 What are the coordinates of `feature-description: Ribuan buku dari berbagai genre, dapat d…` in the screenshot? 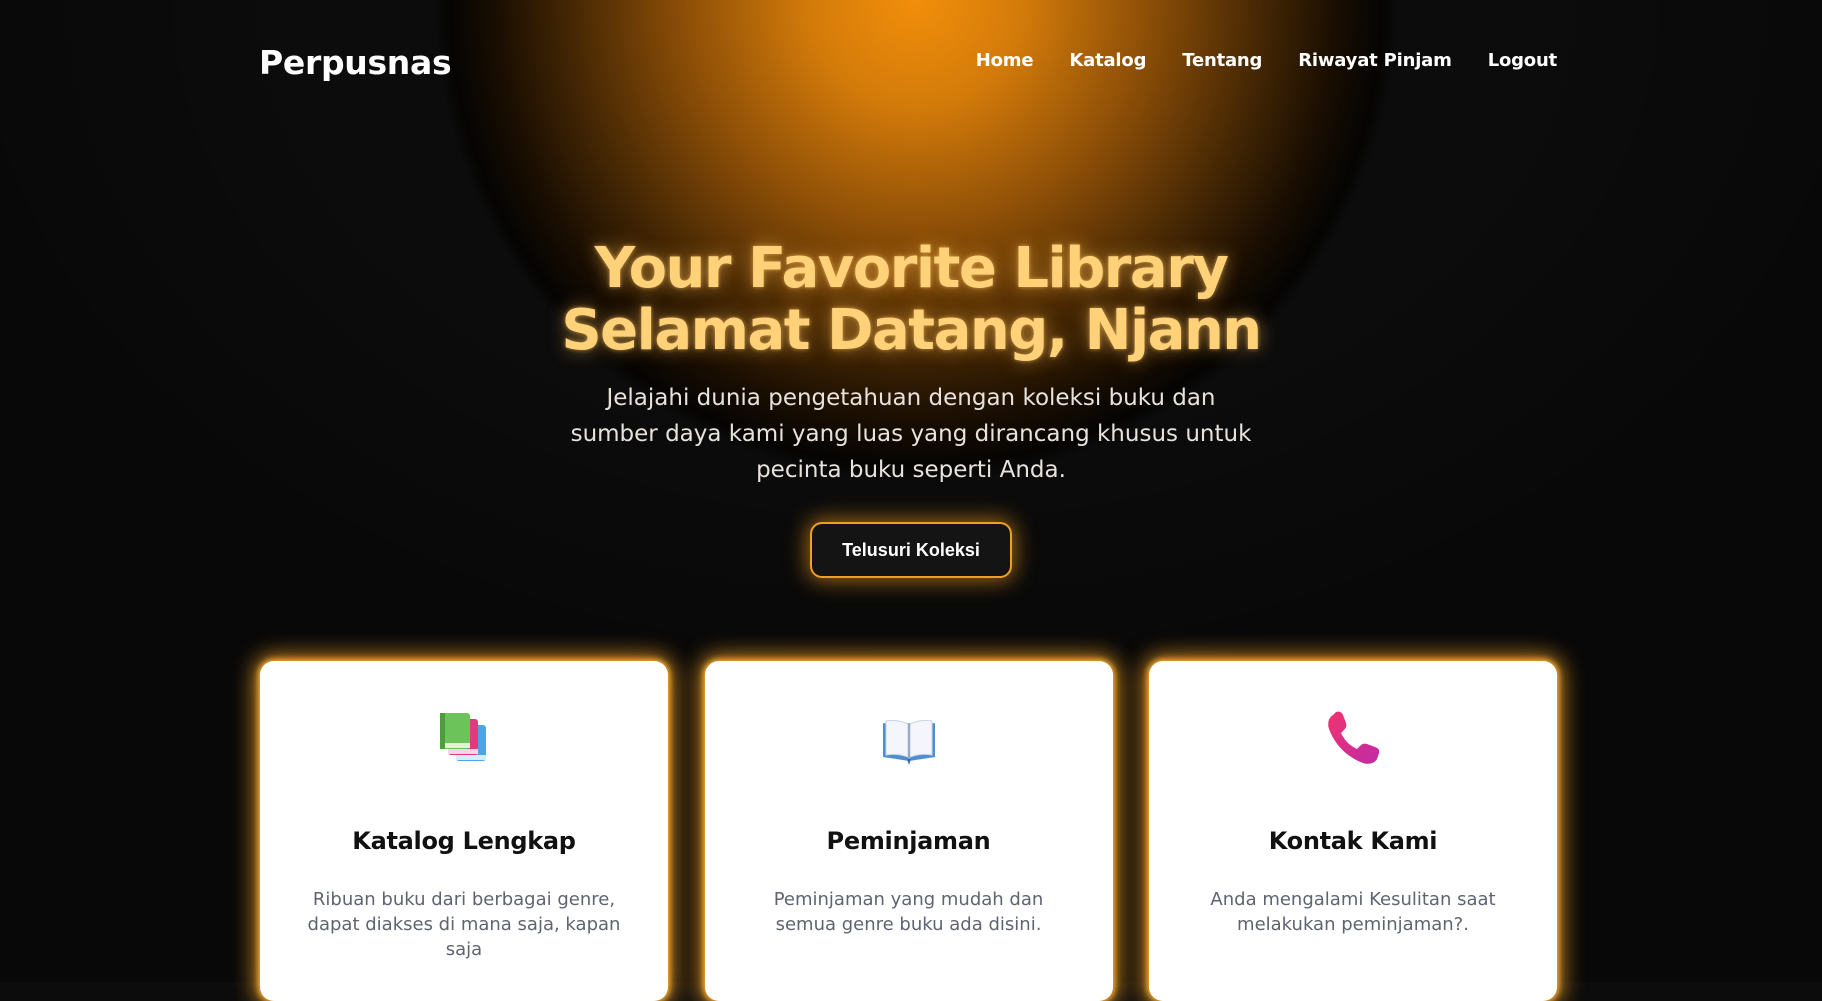 It's located at (464, 924).